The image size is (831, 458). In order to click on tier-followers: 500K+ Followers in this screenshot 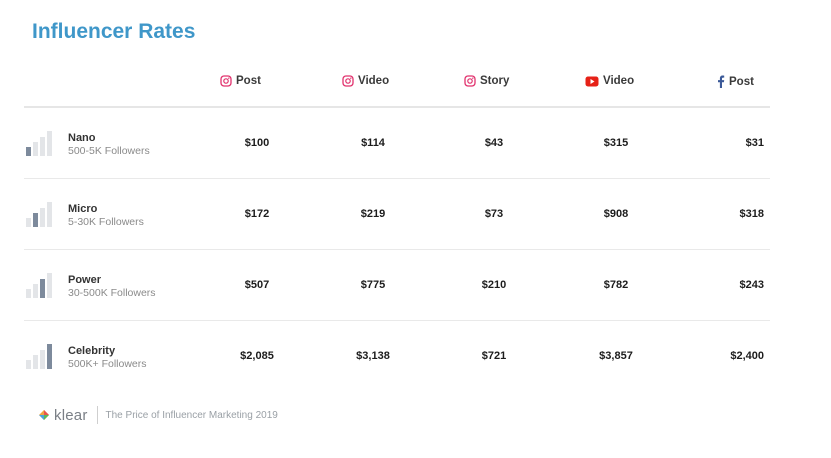, I will do `click(107, 364)`.